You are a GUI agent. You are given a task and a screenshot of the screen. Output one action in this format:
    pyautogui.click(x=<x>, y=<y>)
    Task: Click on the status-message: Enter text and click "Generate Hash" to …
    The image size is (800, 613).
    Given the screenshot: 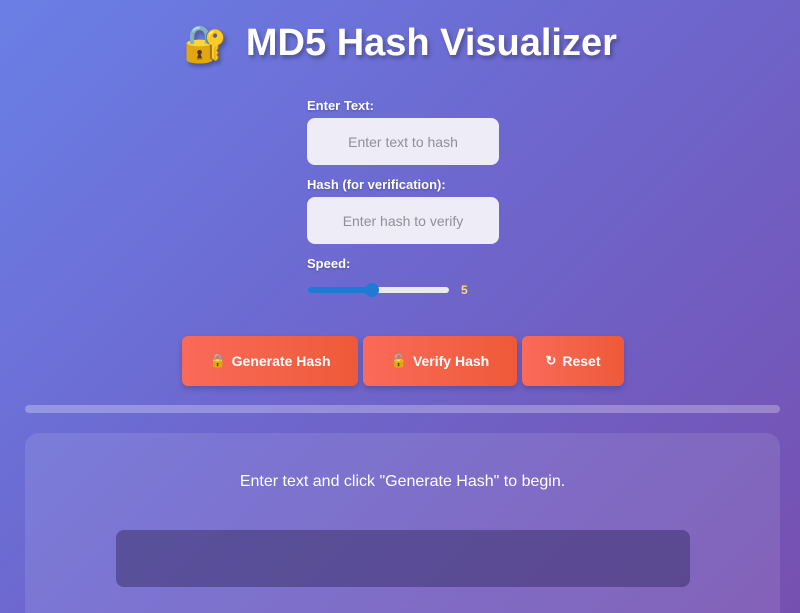 What is the action you would take?
    pyautogui.click(x=402, y=481)
    